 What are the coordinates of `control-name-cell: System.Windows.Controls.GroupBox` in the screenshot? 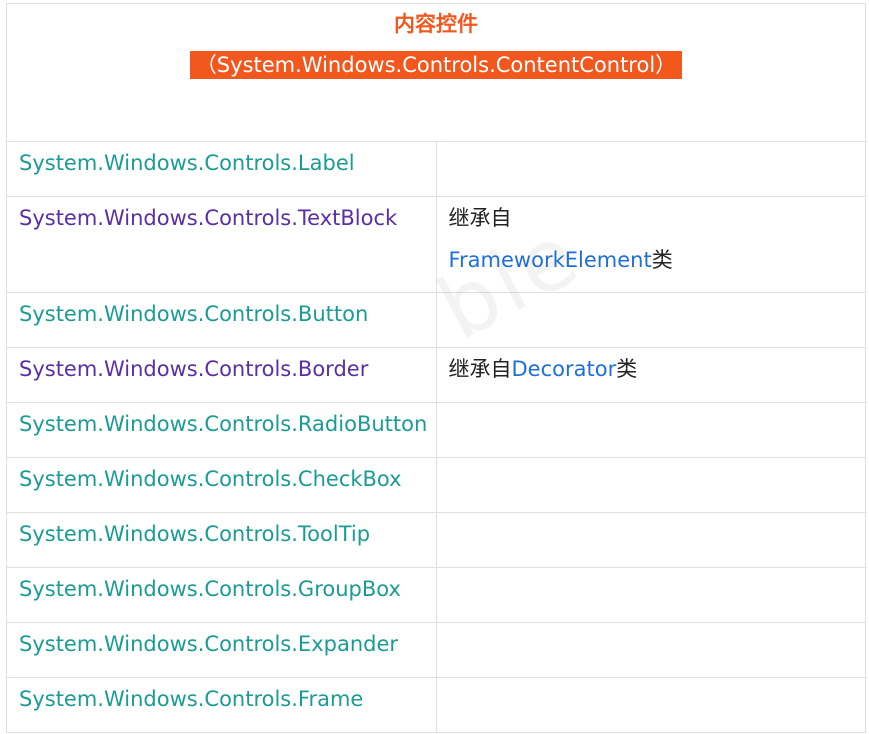 It's located at (221, 595).